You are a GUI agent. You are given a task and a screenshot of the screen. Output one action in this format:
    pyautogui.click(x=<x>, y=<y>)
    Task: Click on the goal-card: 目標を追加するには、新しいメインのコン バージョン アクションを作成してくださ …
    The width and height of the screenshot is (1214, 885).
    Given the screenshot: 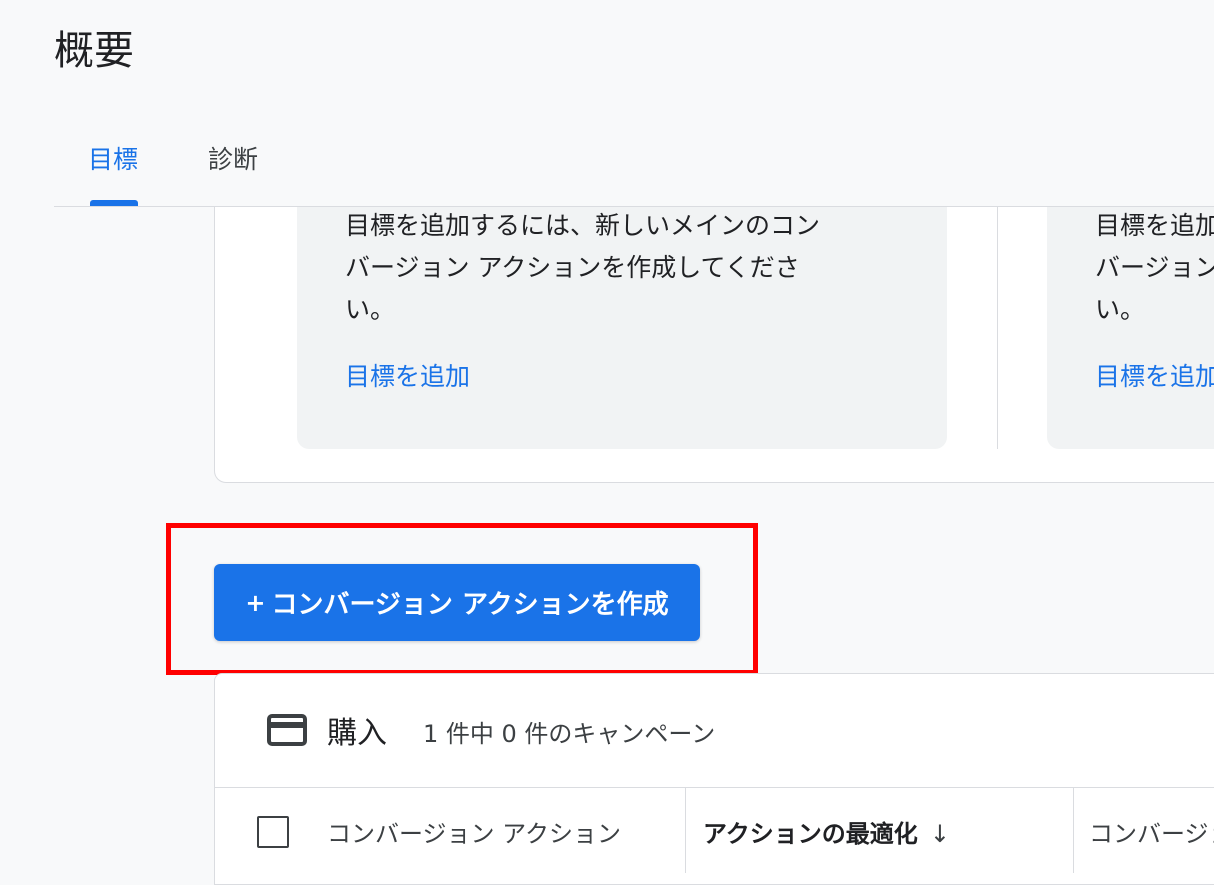 What is the action you would take?
    pyautogui.click(x=622, y=328)
    